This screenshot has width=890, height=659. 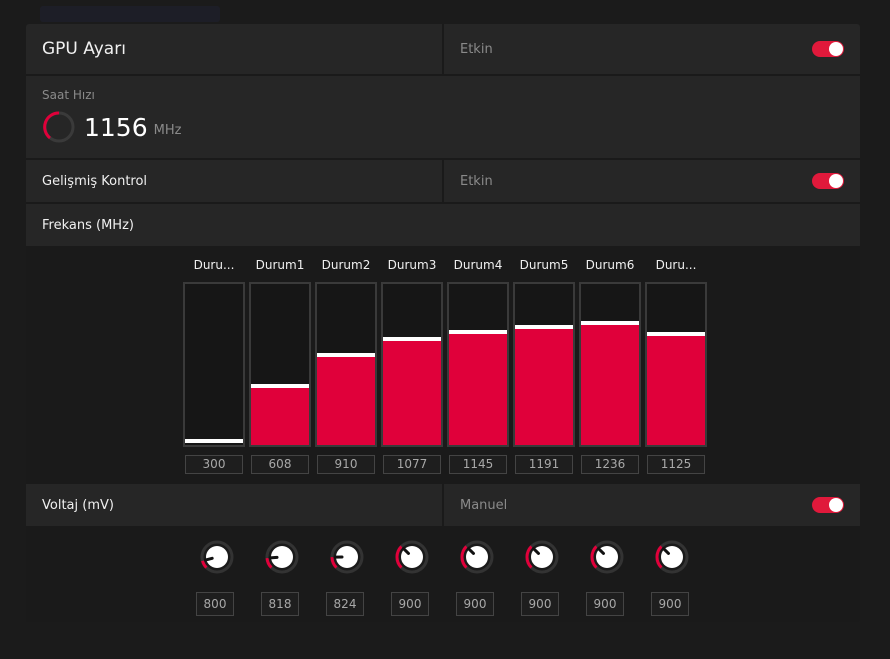 What do you see at coordinates (476, 49) in the screenshot?
I see `gpu-status-label: Etkin` at bounding box center [476, 49].